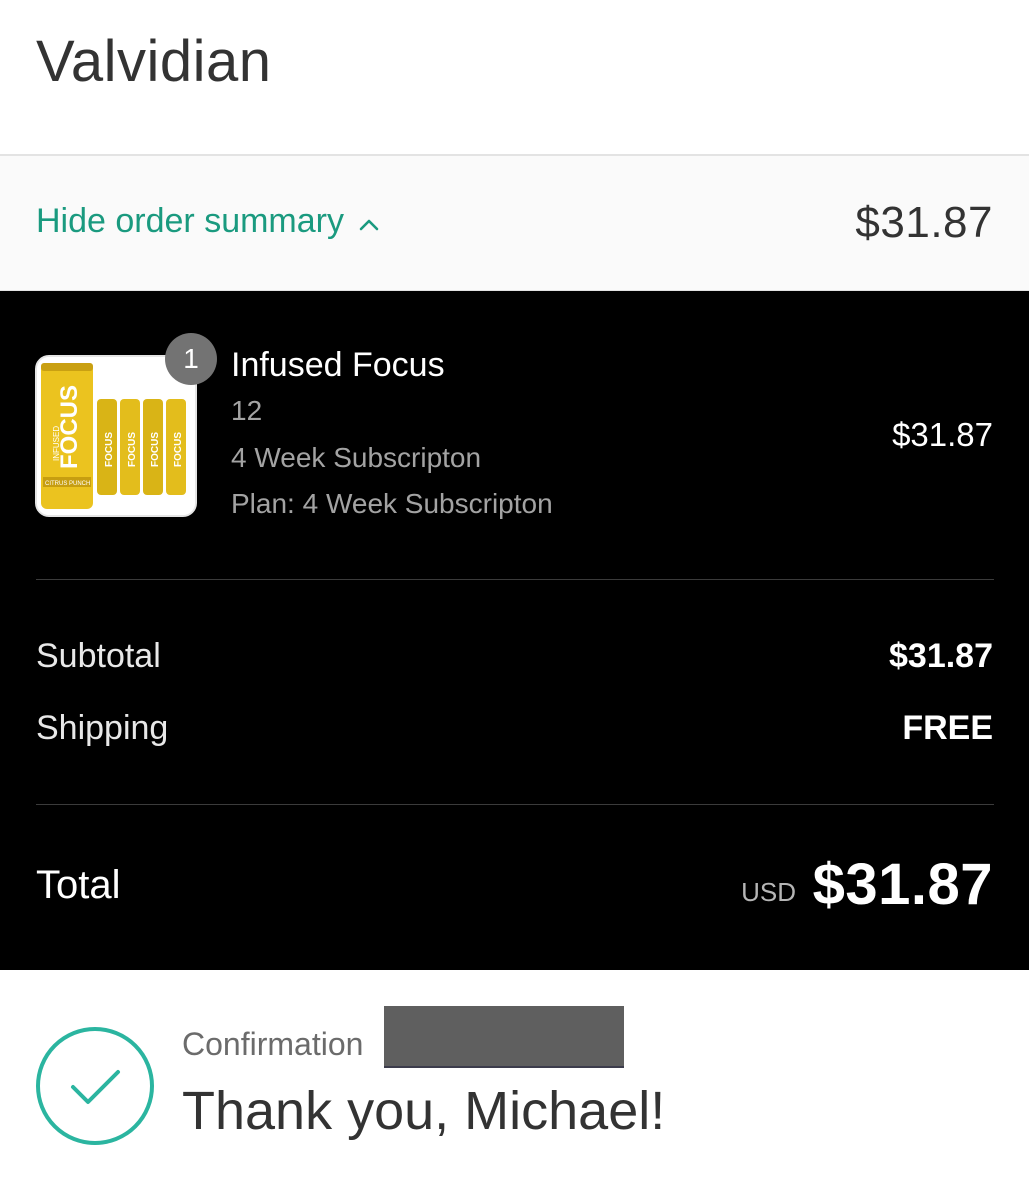  What do you see at coordinates (947, 728) in the screenshot?
I see `shipping-value: FREE` at bounding box center [947, 728].